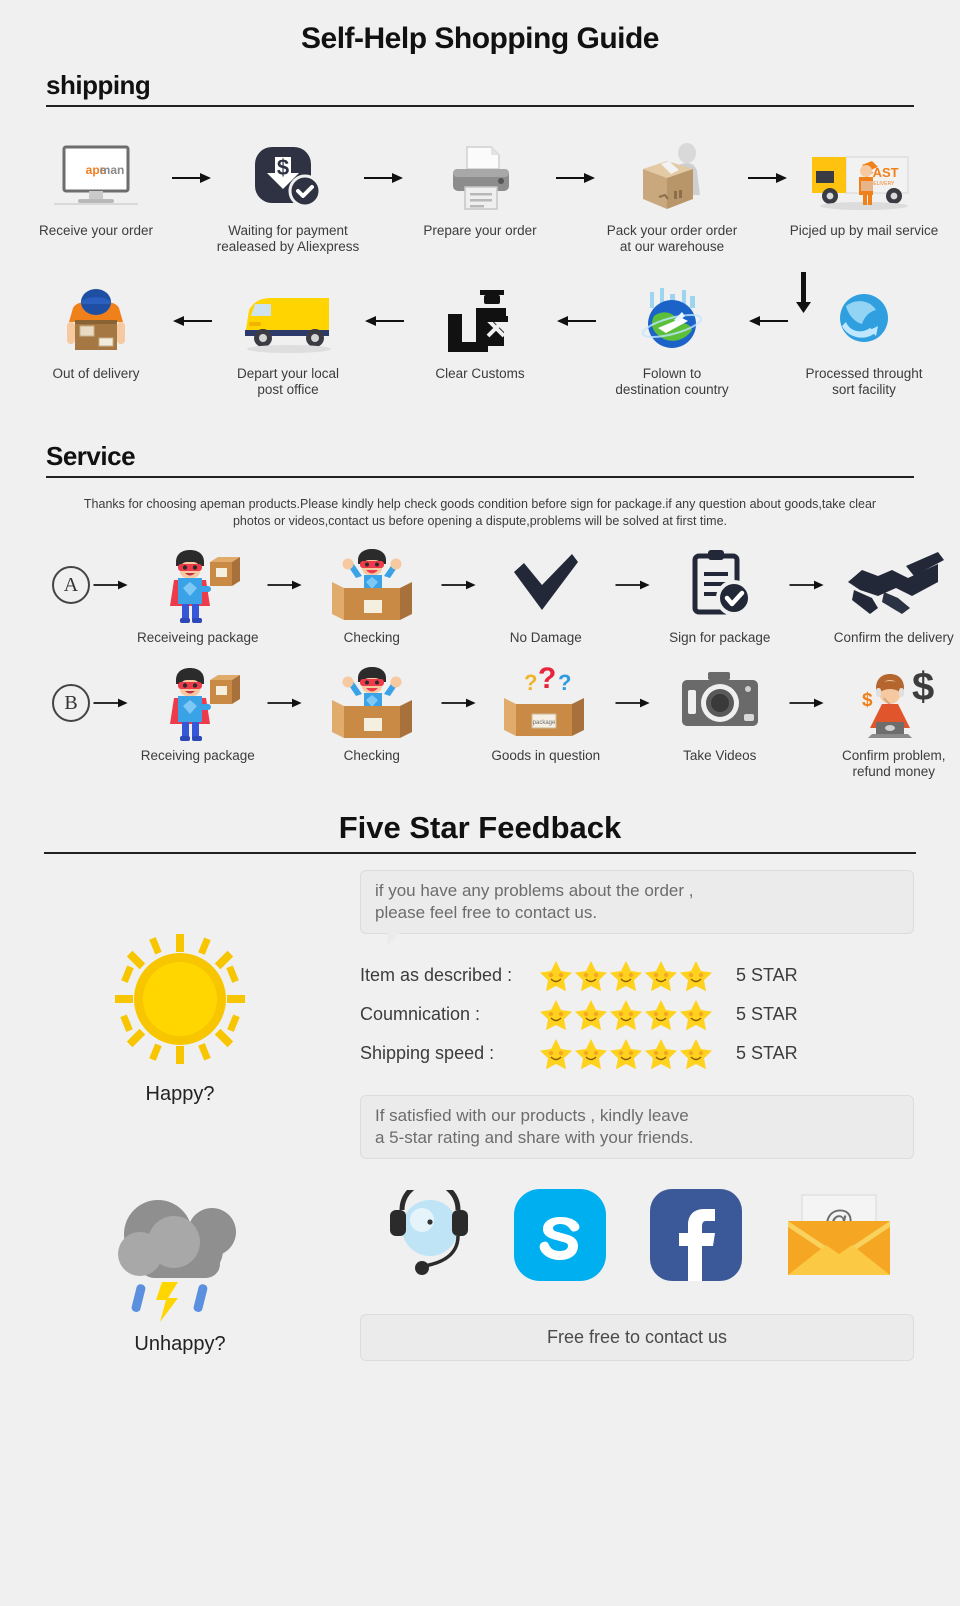  What do you see at coordinates (426, 1232) in the screenshot?
I see `headset-support-icon` at bounding box center [426, 1232].